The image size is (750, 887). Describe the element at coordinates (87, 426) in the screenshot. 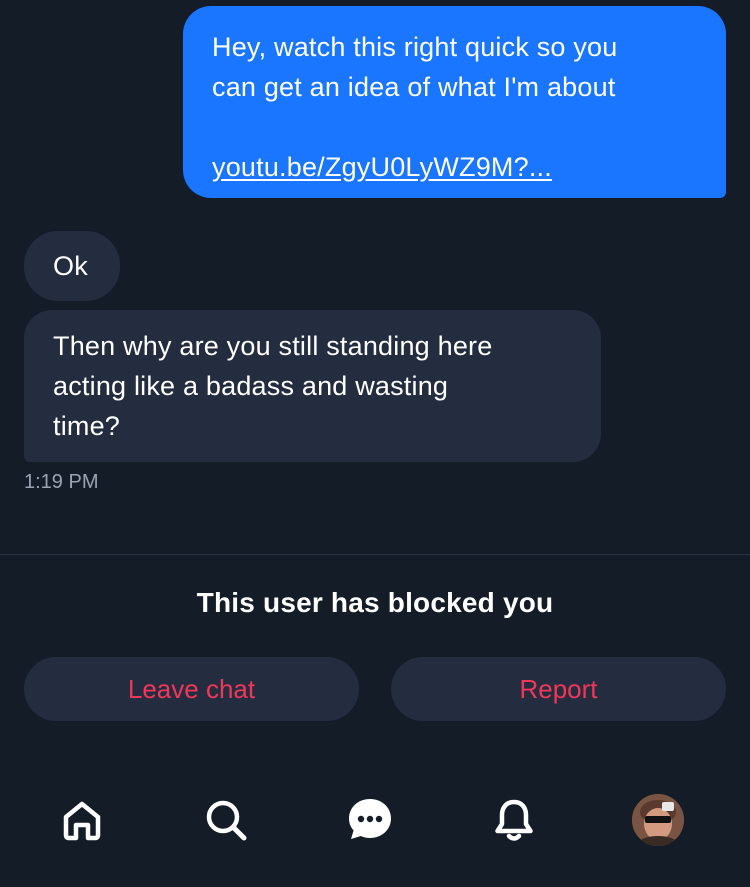

I see `message-text-line: time?` at that location.